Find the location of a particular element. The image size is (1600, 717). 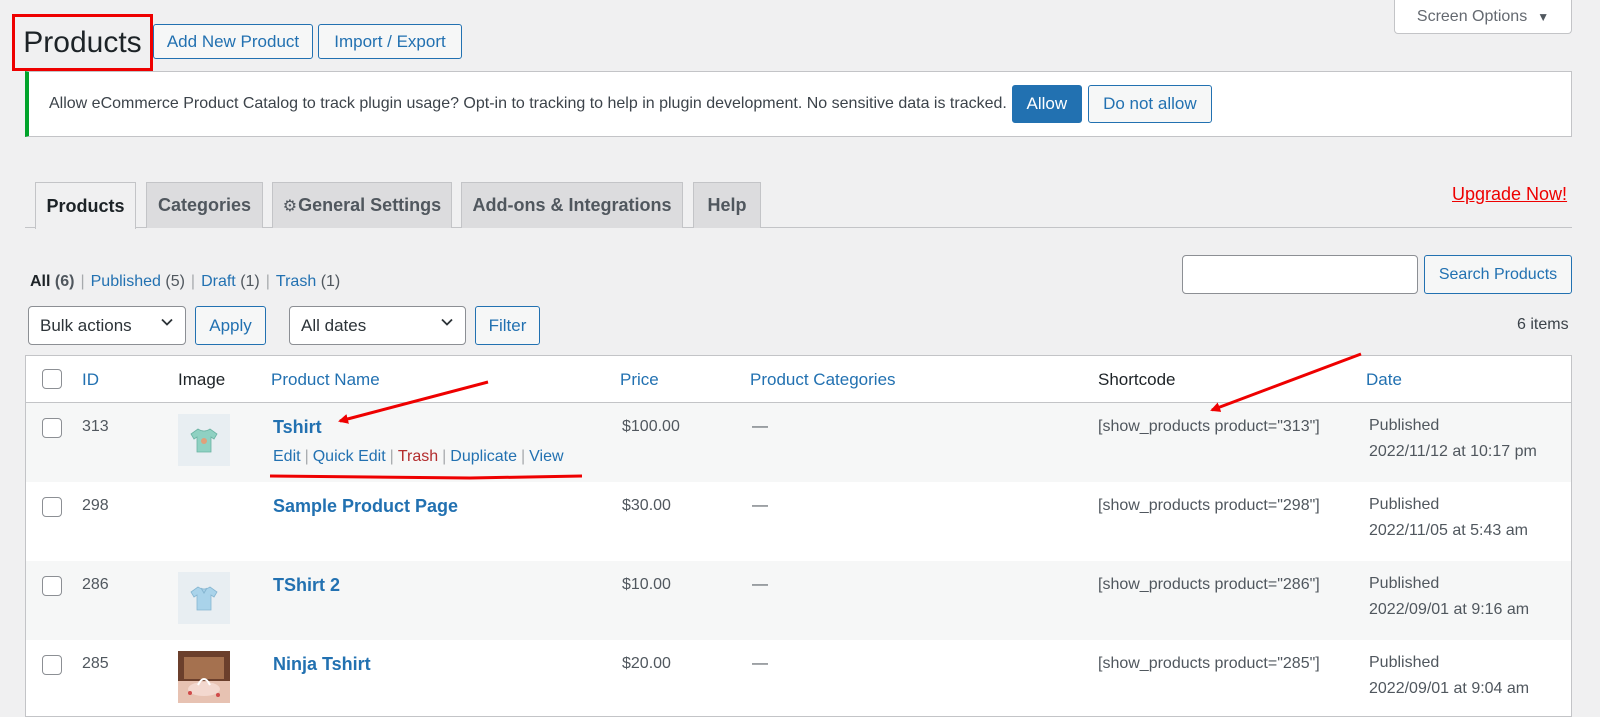

column-price: Price is located at coordinates (639, 380).